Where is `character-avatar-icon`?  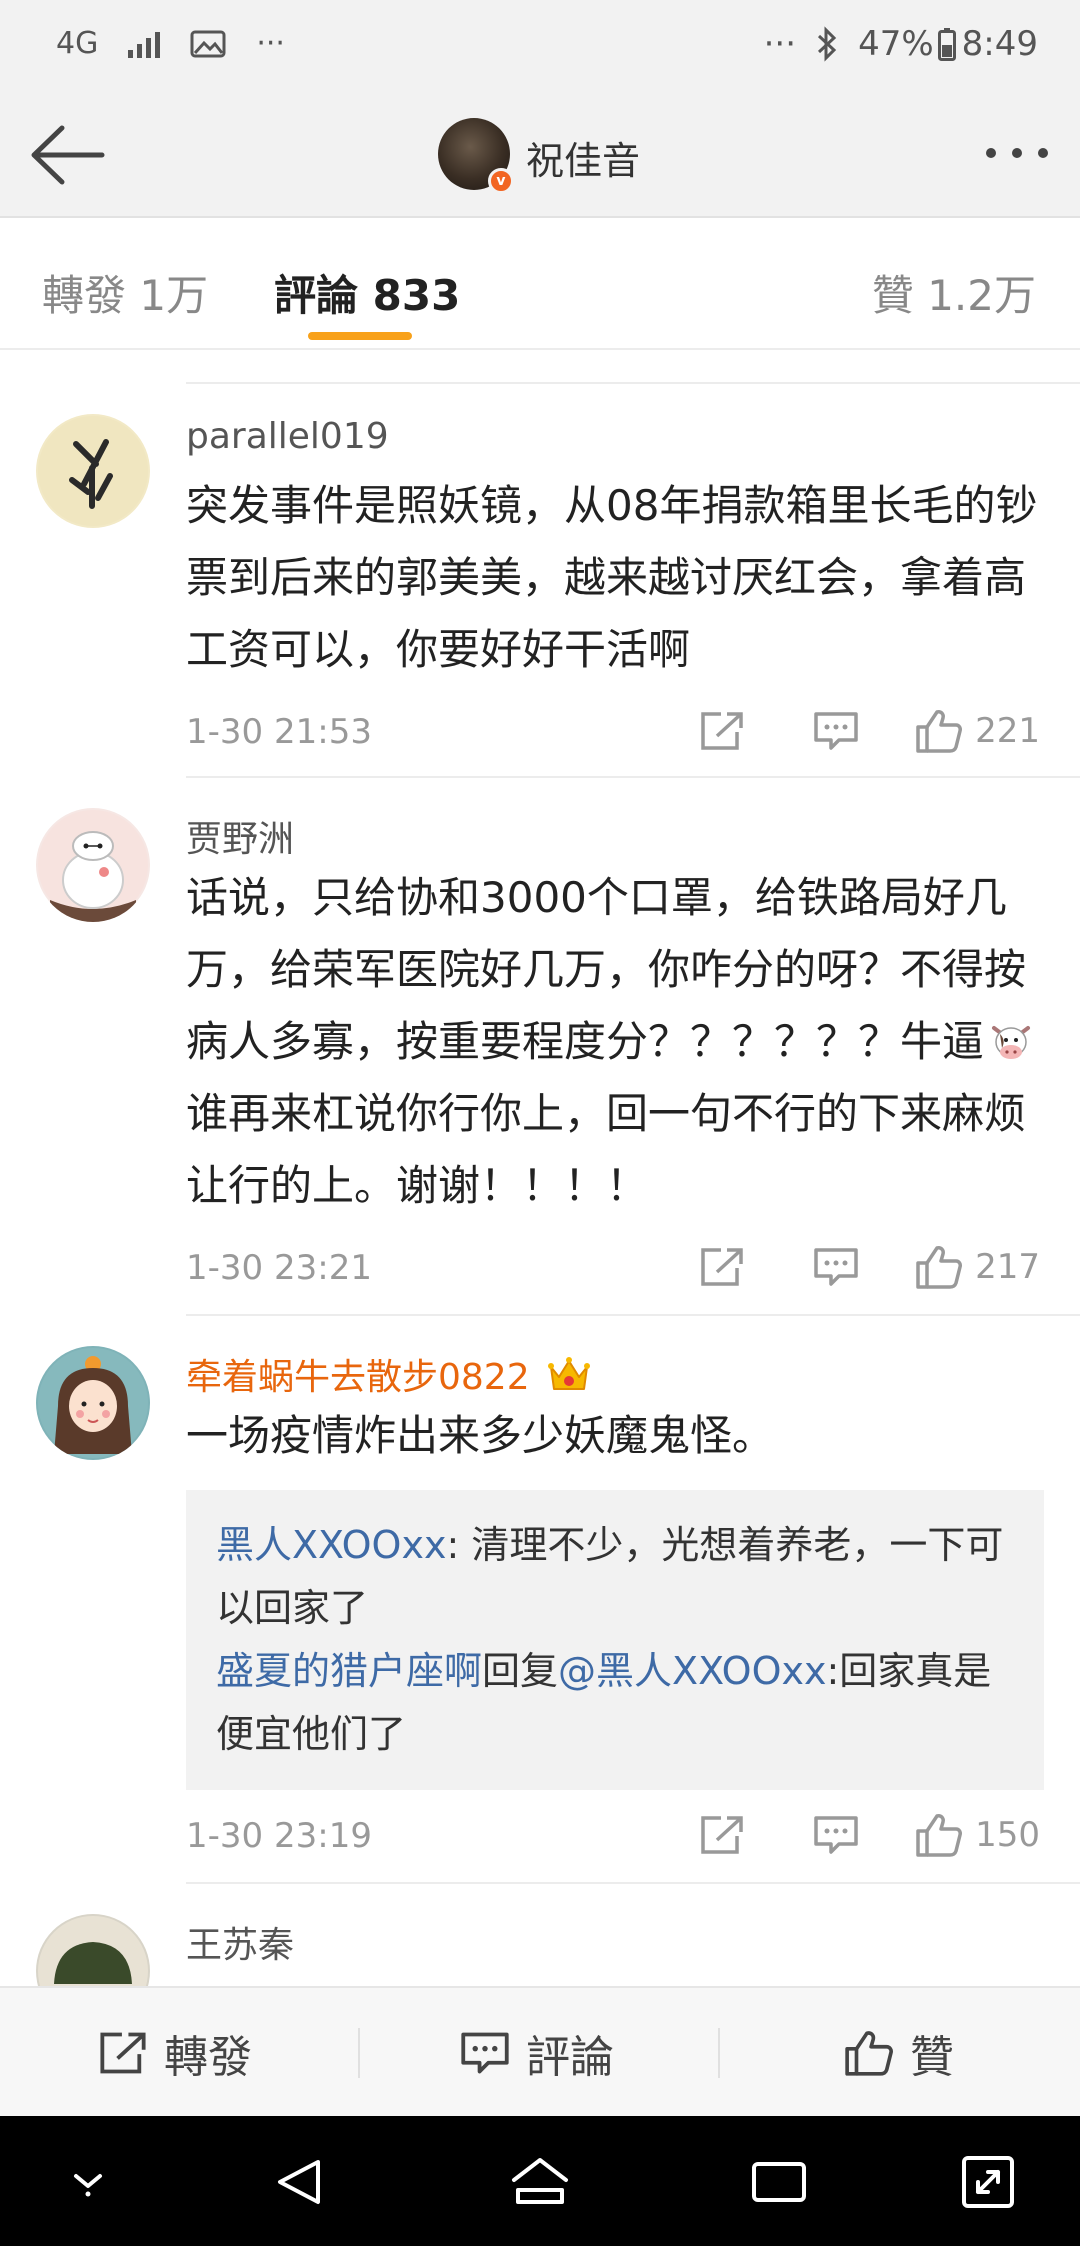 character-avatar-icon is located at coordinates (93, 1951).